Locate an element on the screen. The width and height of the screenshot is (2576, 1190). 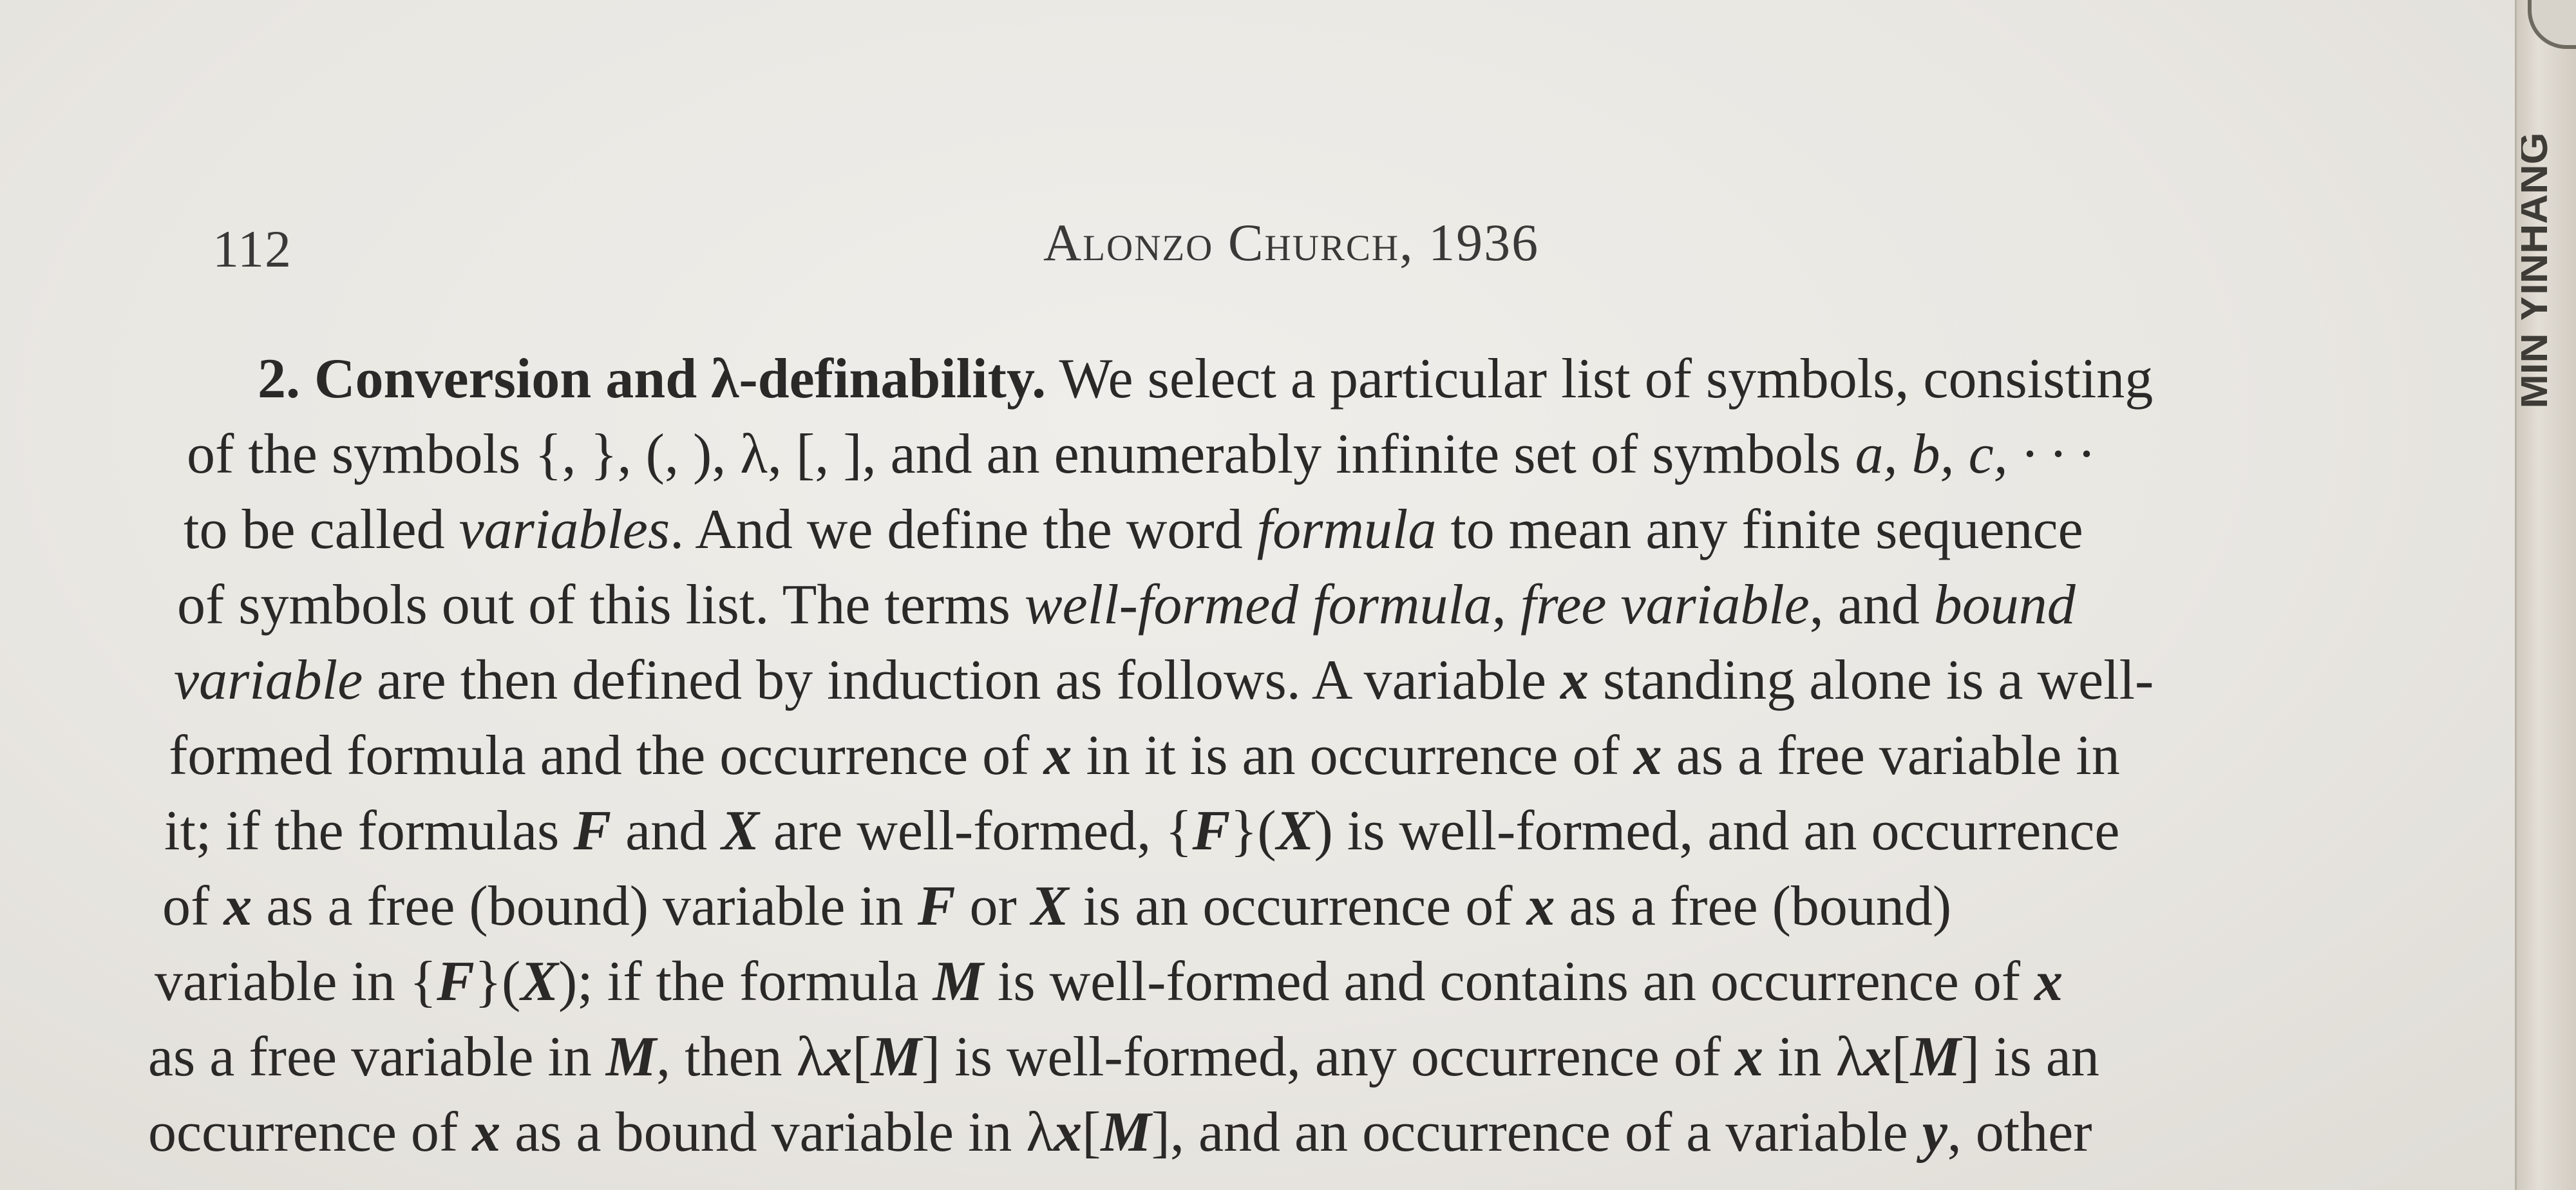
text-run: , is located at coordinates (1506, 605).